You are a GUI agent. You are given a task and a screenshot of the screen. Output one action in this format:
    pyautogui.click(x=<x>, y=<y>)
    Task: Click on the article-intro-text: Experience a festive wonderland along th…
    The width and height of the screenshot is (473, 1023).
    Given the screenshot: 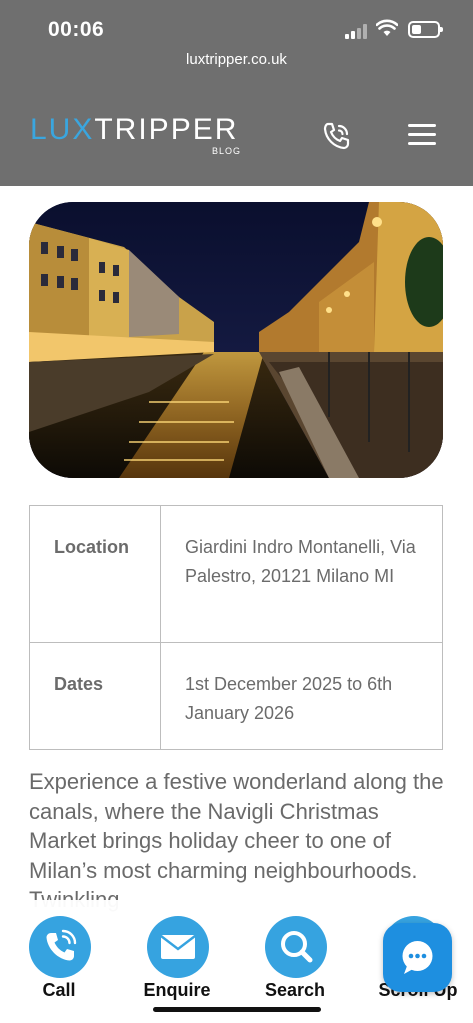 What is the action you would take?
    pyautogui.click(x=236, y=840)
    